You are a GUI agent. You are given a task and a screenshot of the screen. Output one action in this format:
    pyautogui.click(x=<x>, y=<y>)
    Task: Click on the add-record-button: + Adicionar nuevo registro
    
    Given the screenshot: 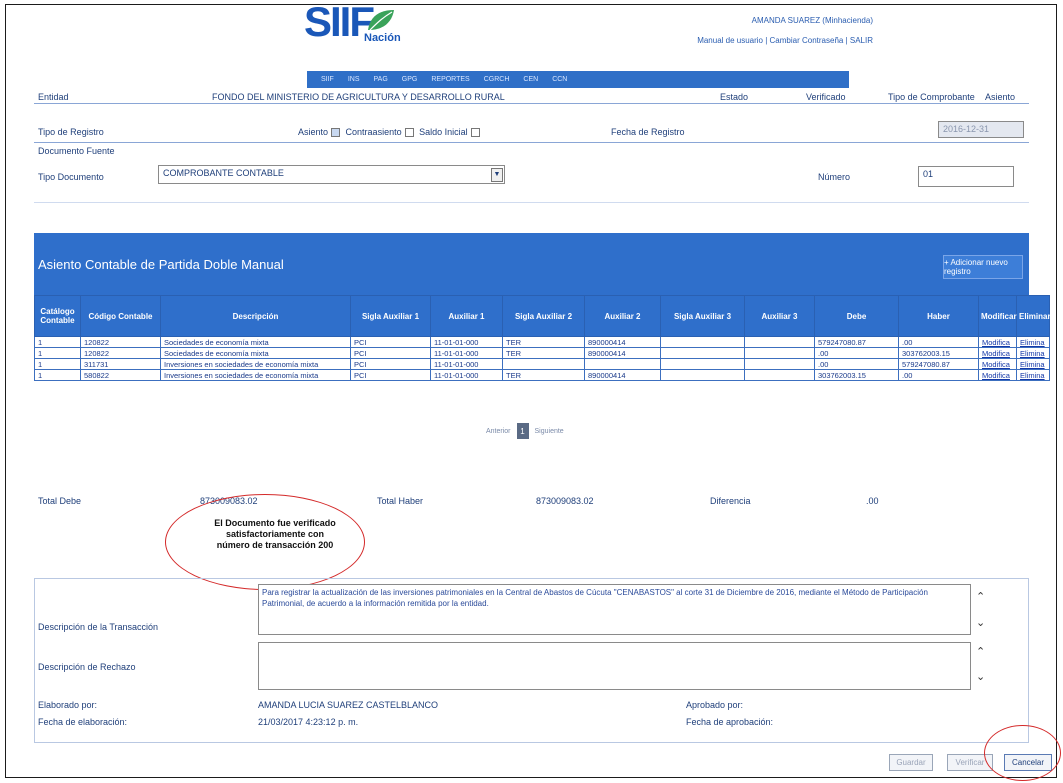 What is the action you would take?
    pyautogui.click(x=983, y=267)
    